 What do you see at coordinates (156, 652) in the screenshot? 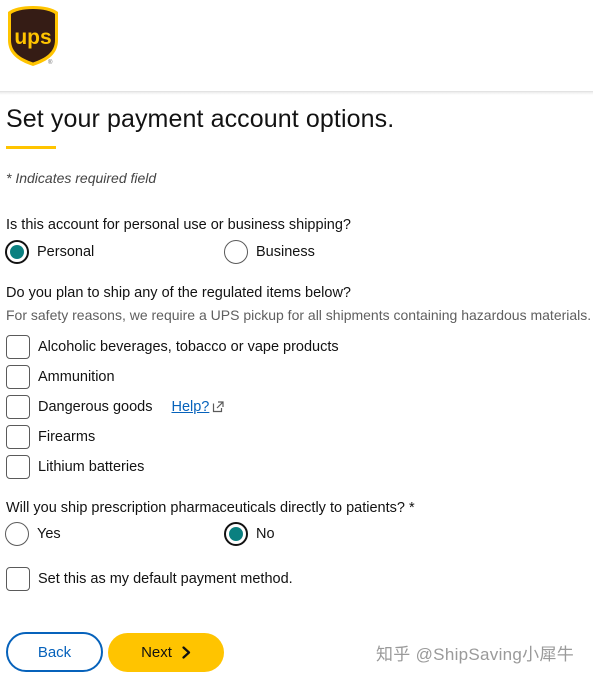
I see `next-button-label: Next` at bounding box center [156, 652].